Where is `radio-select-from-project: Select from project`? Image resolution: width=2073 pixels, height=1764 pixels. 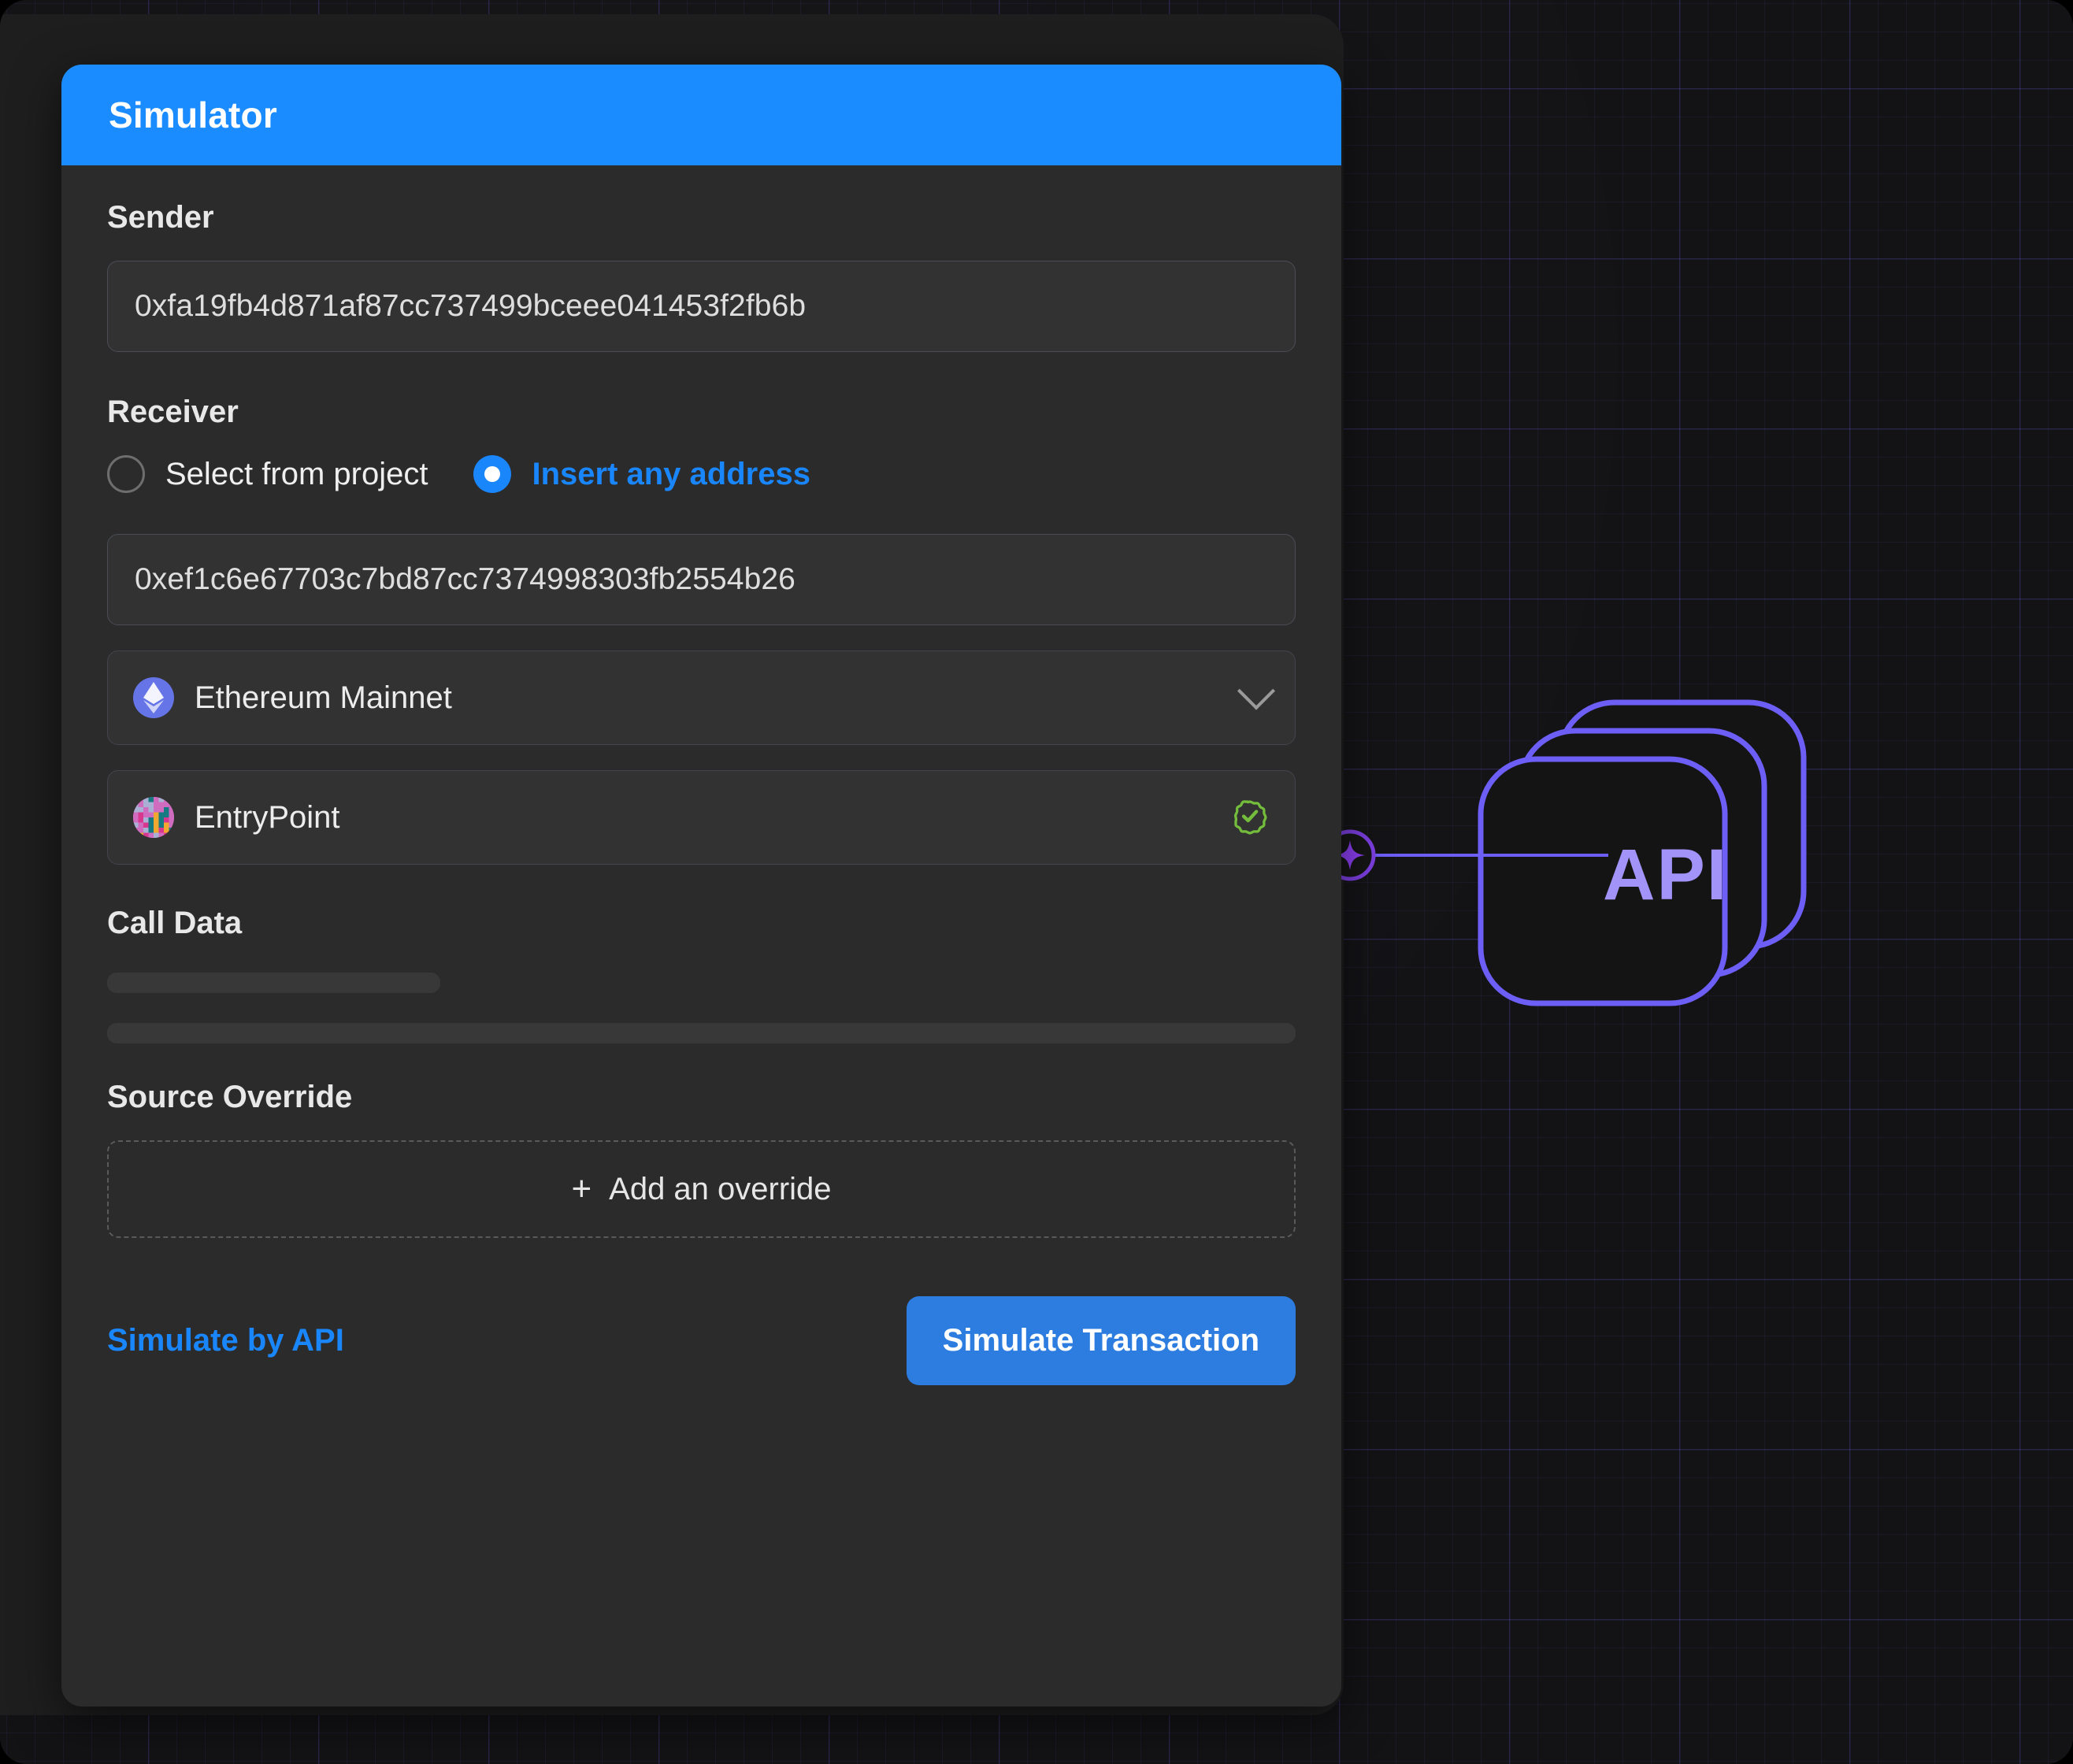 radio-select-from-project: Select from project is located at coordinates (267, 474).